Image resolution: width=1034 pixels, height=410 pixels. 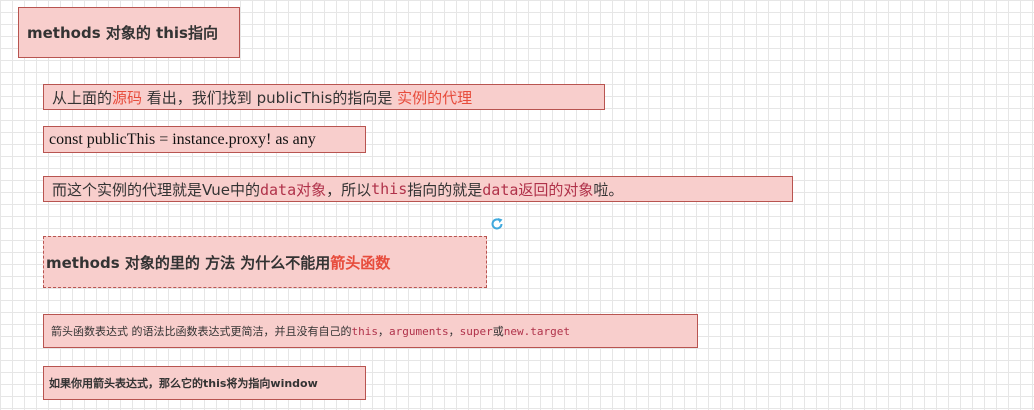 I want to click on arrow-desc-or: 或, so click(x=498, y=331).